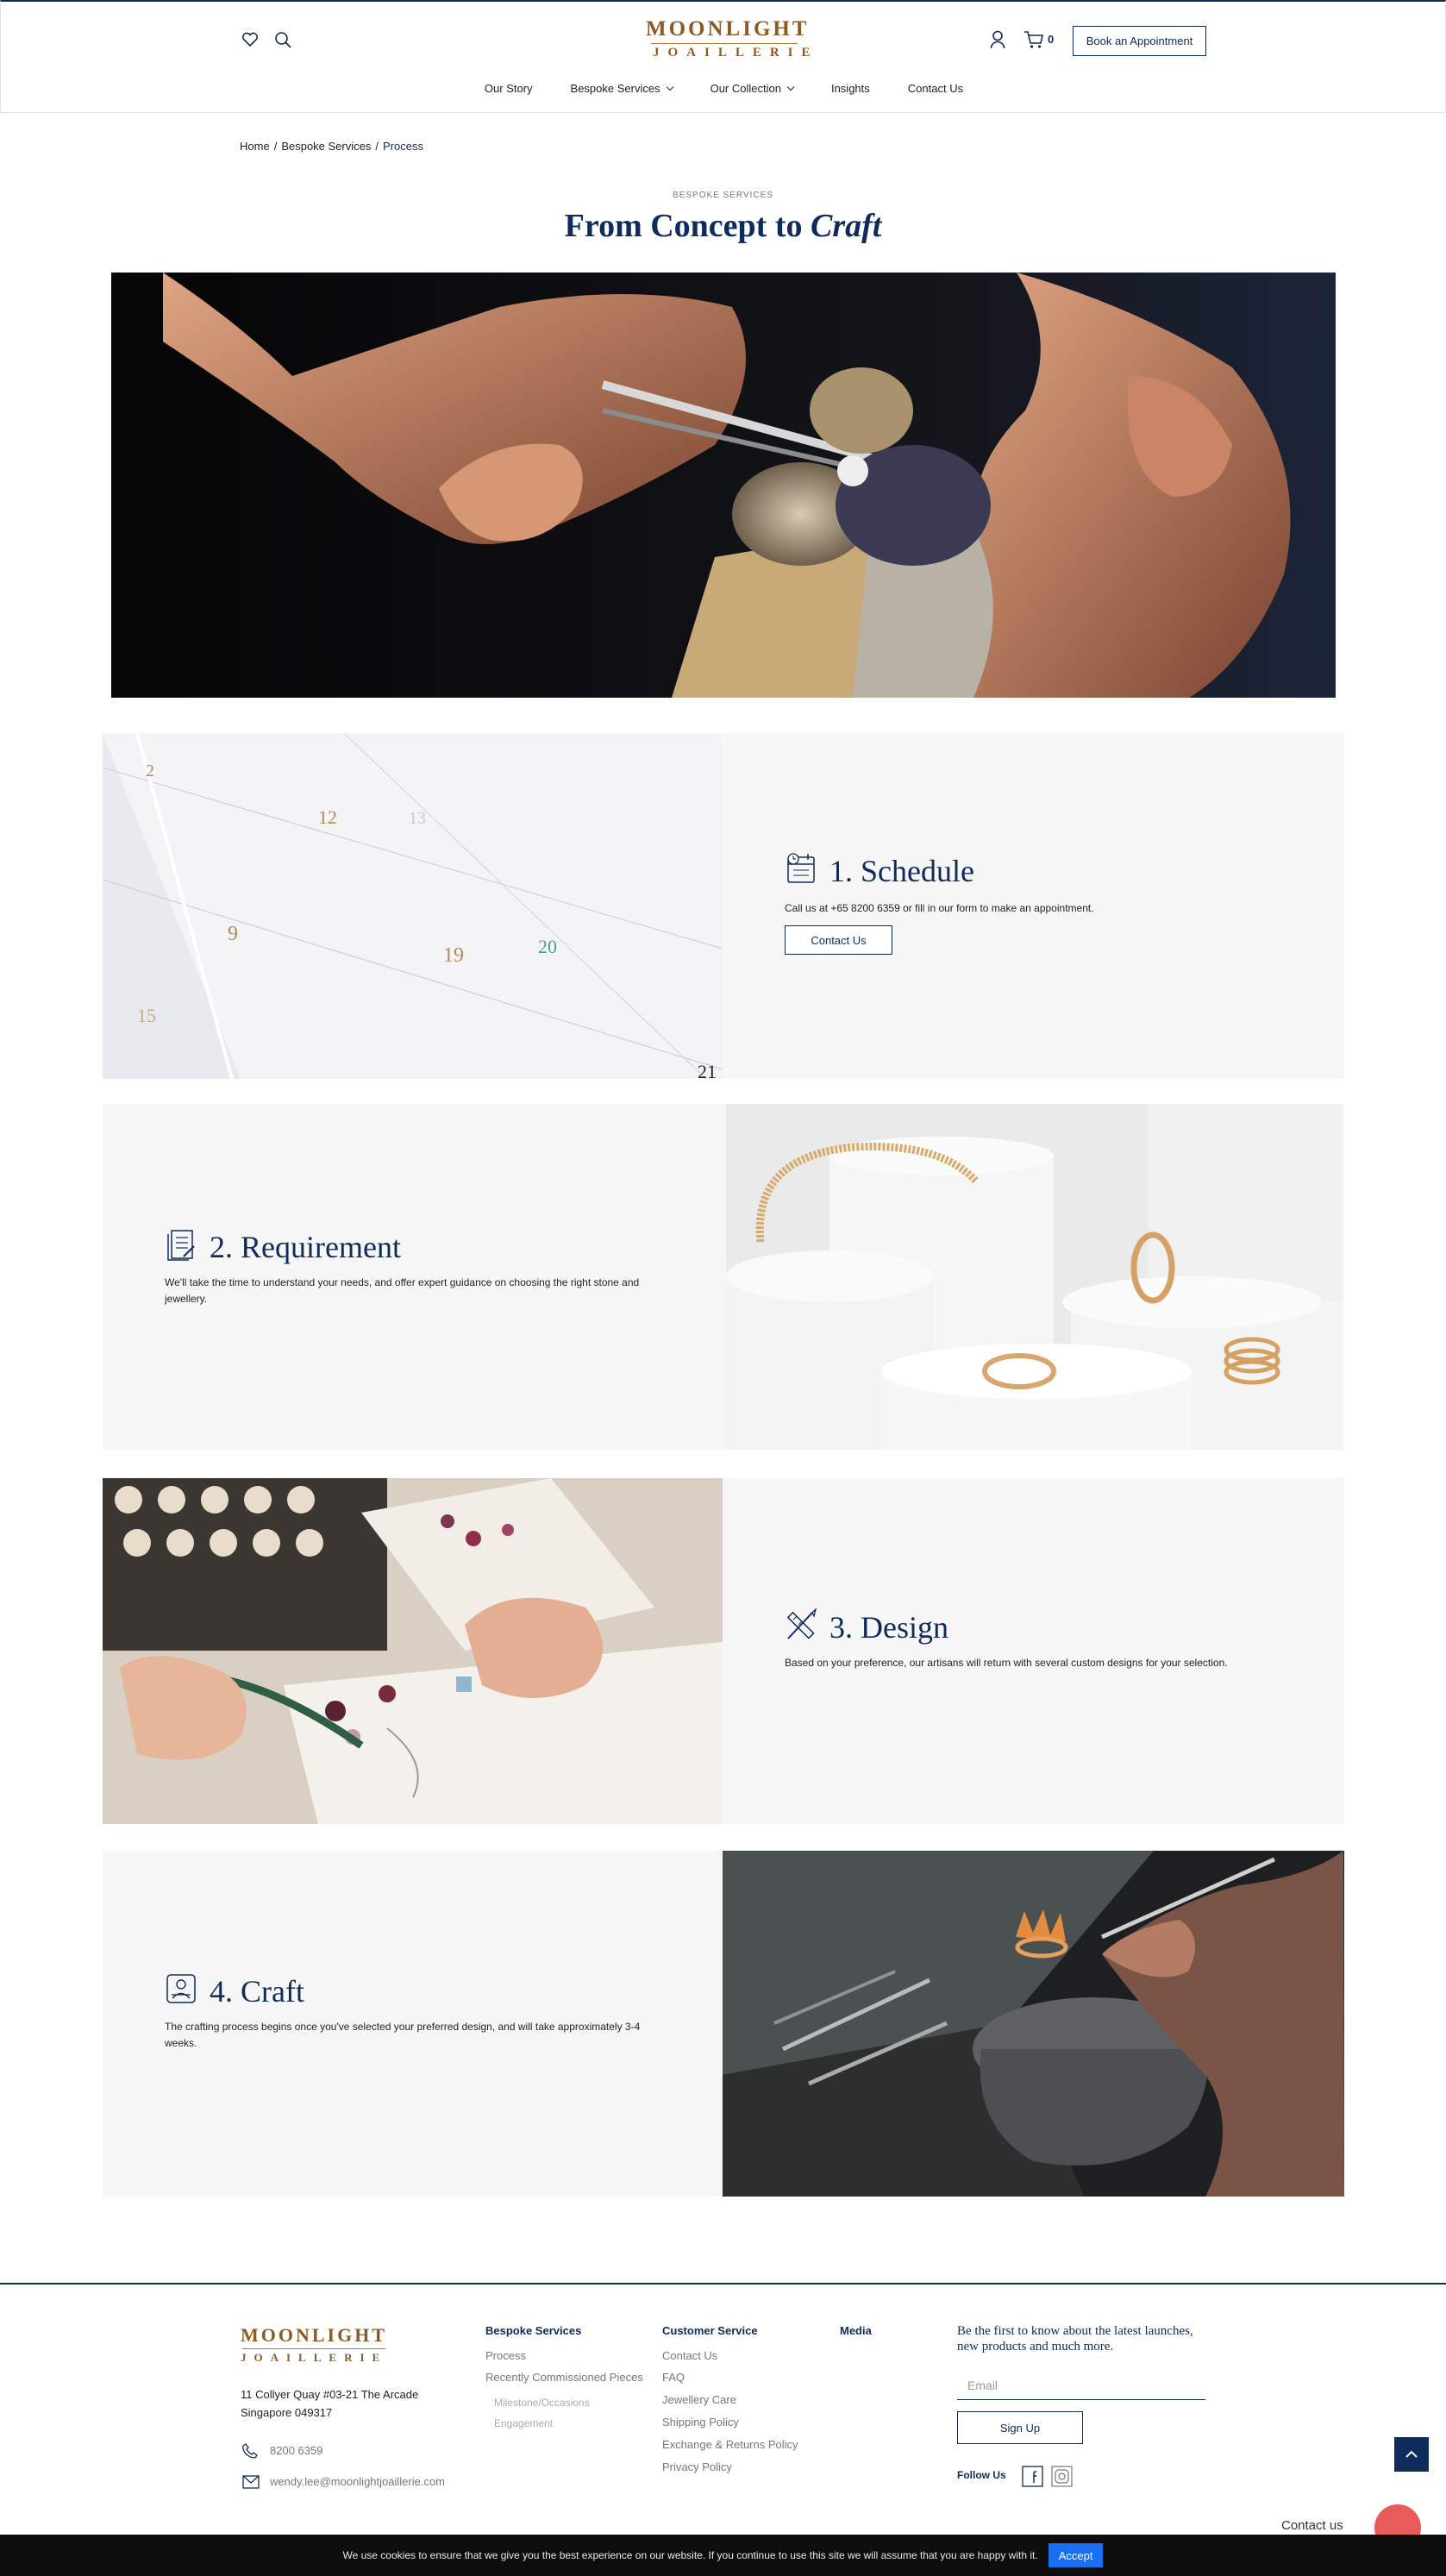 The height and width of the screenshot is (2576, 1446). I want to click on brand-logo: MOONLIGHT JOAILLERIE, so click(732, 38).